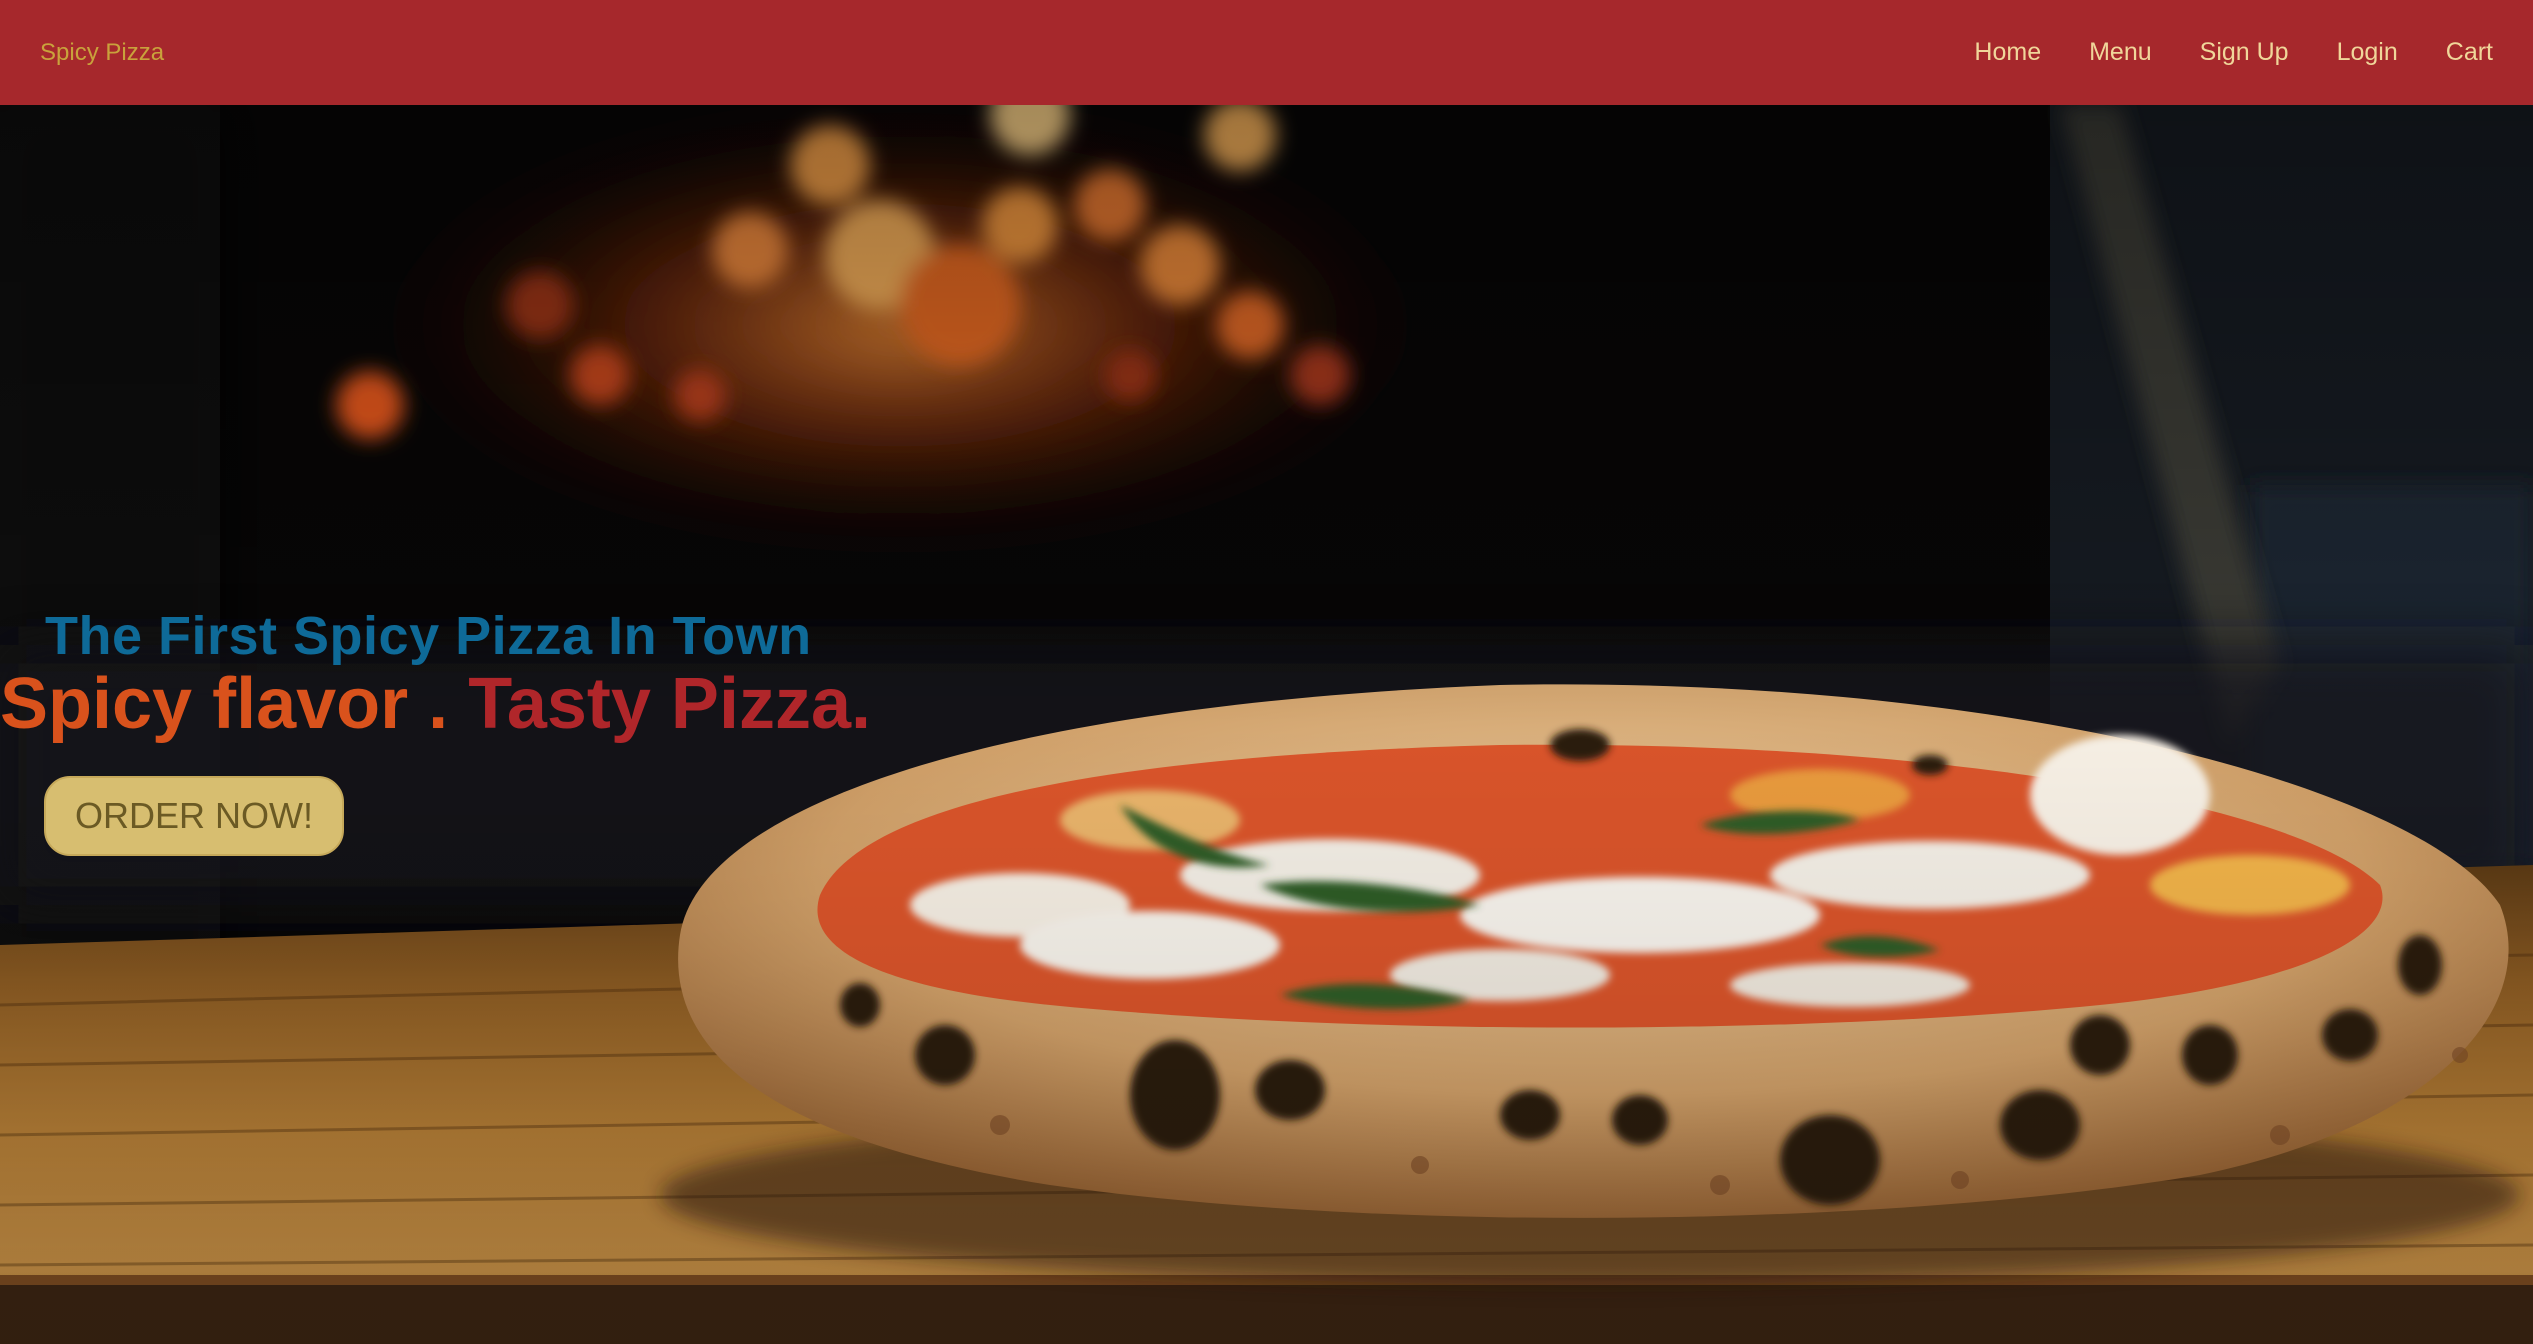  What do you see at coordinates (2469, 52) in the screenshot?
I see `nav-link-cart: Cart` at bounding box center [2469, 52].